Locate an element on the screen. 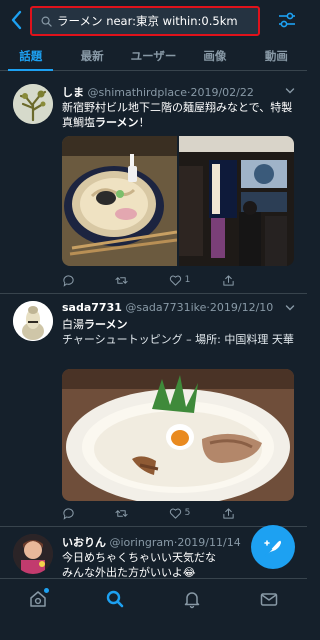  like-count: 5 is located at coordinates (187, 513).